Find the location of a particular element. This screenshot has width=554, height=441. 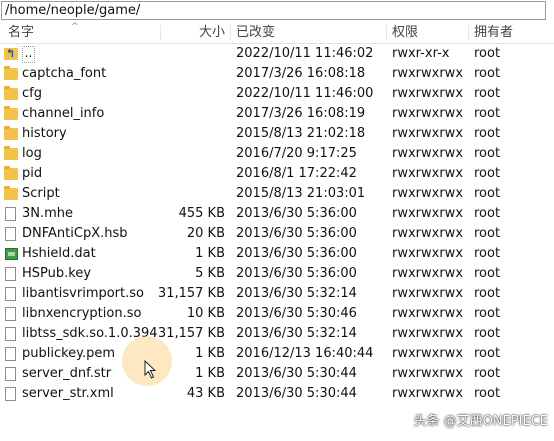

column-modified: 已改变 is located at coordinates (255, 32).